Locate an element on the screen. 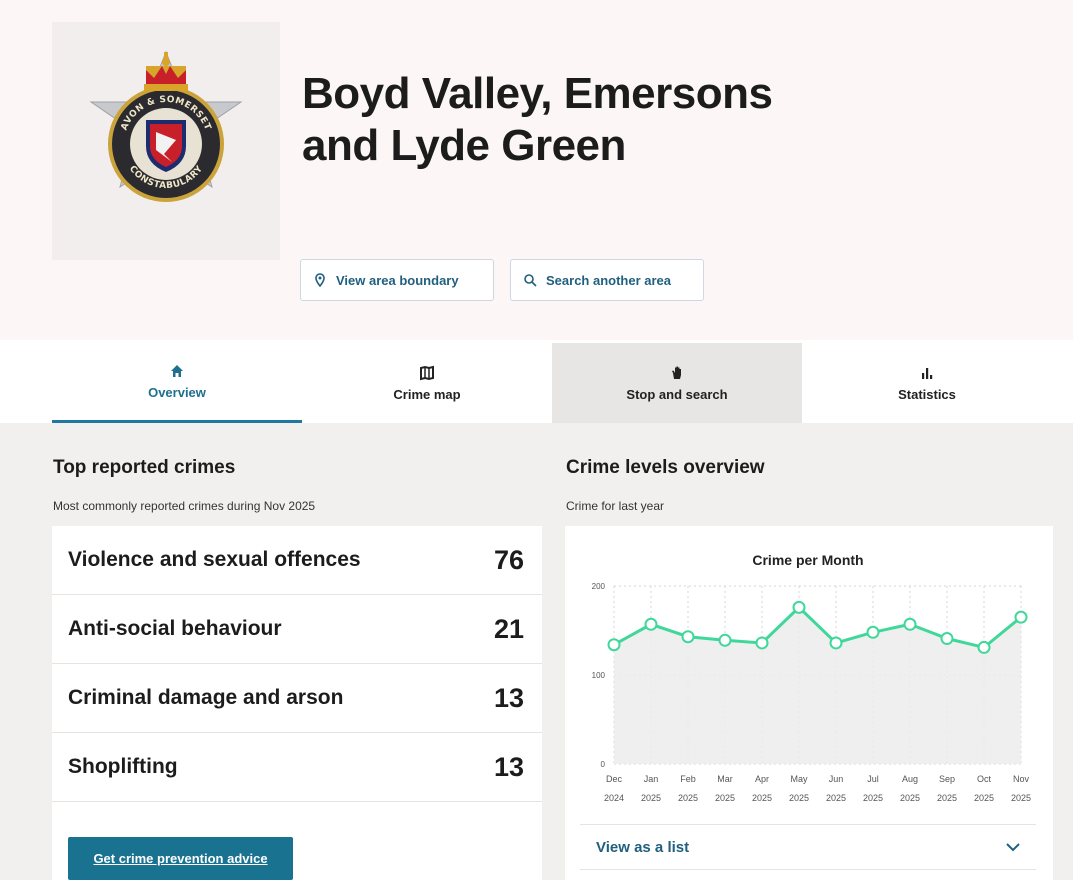 The height and width of the screenshot is (880, 1073). list-item: Violence and sexual offences 76 is located at coordinates (297, 560).